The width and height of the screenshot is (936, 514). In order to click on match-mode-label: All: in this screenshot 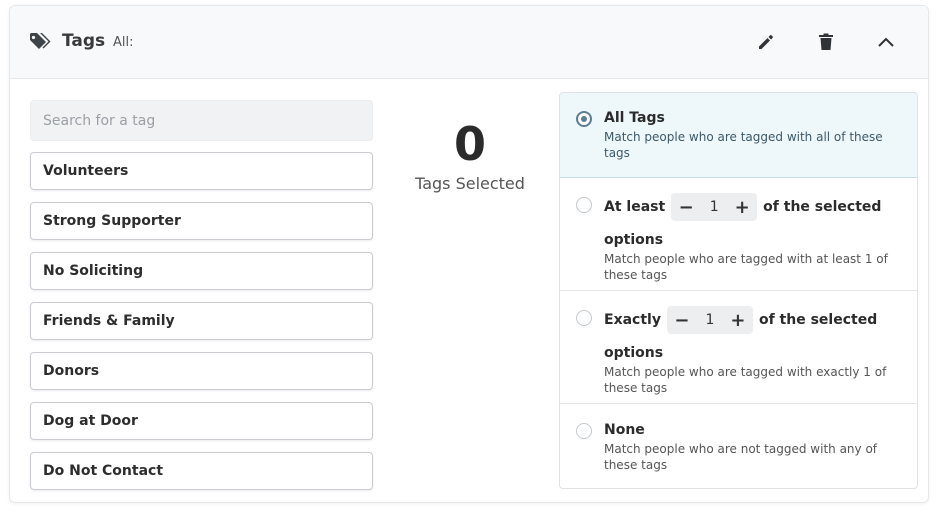, I will do `click(123, 42)`.